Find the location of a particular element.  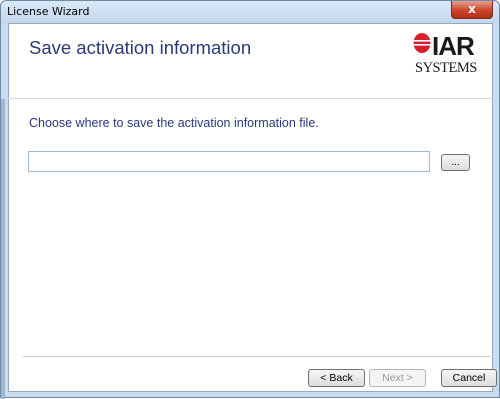

page-title: Save activation information is located at coordinates (140, 47).